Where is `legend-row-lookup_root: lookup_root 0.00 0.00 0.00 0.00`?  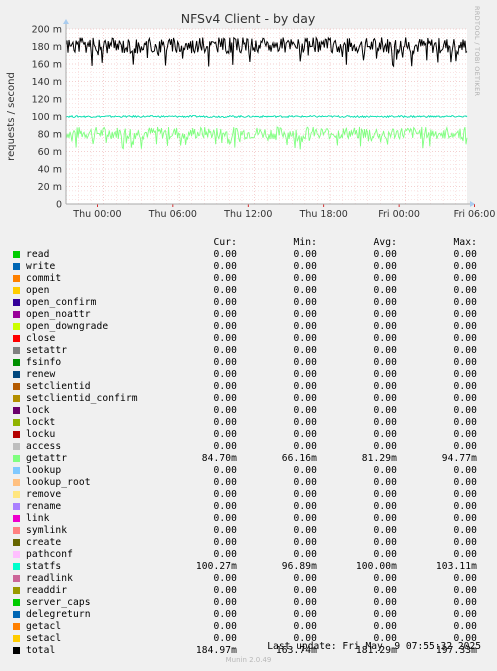 legend-row-lookup_root: lookup_root 0.00 0.00 0.00 0.00 is located at coordinates (247, 483).